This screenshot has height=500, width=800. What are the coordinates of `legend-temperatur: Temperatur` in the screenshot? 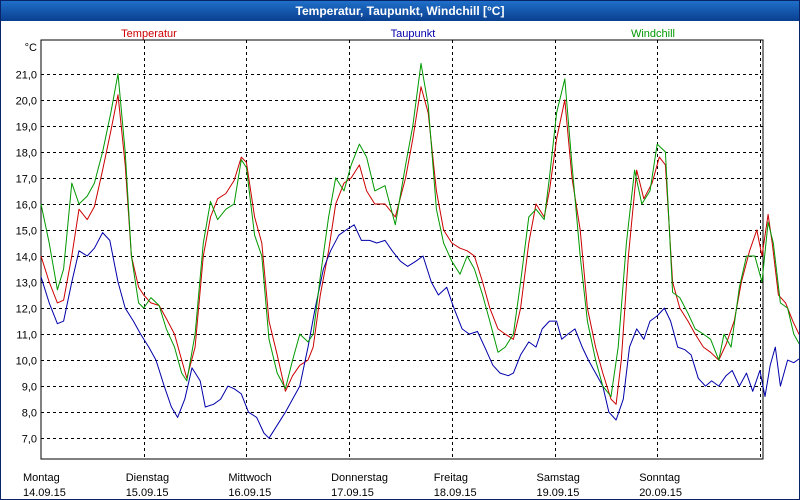 It's located at (149, 34).